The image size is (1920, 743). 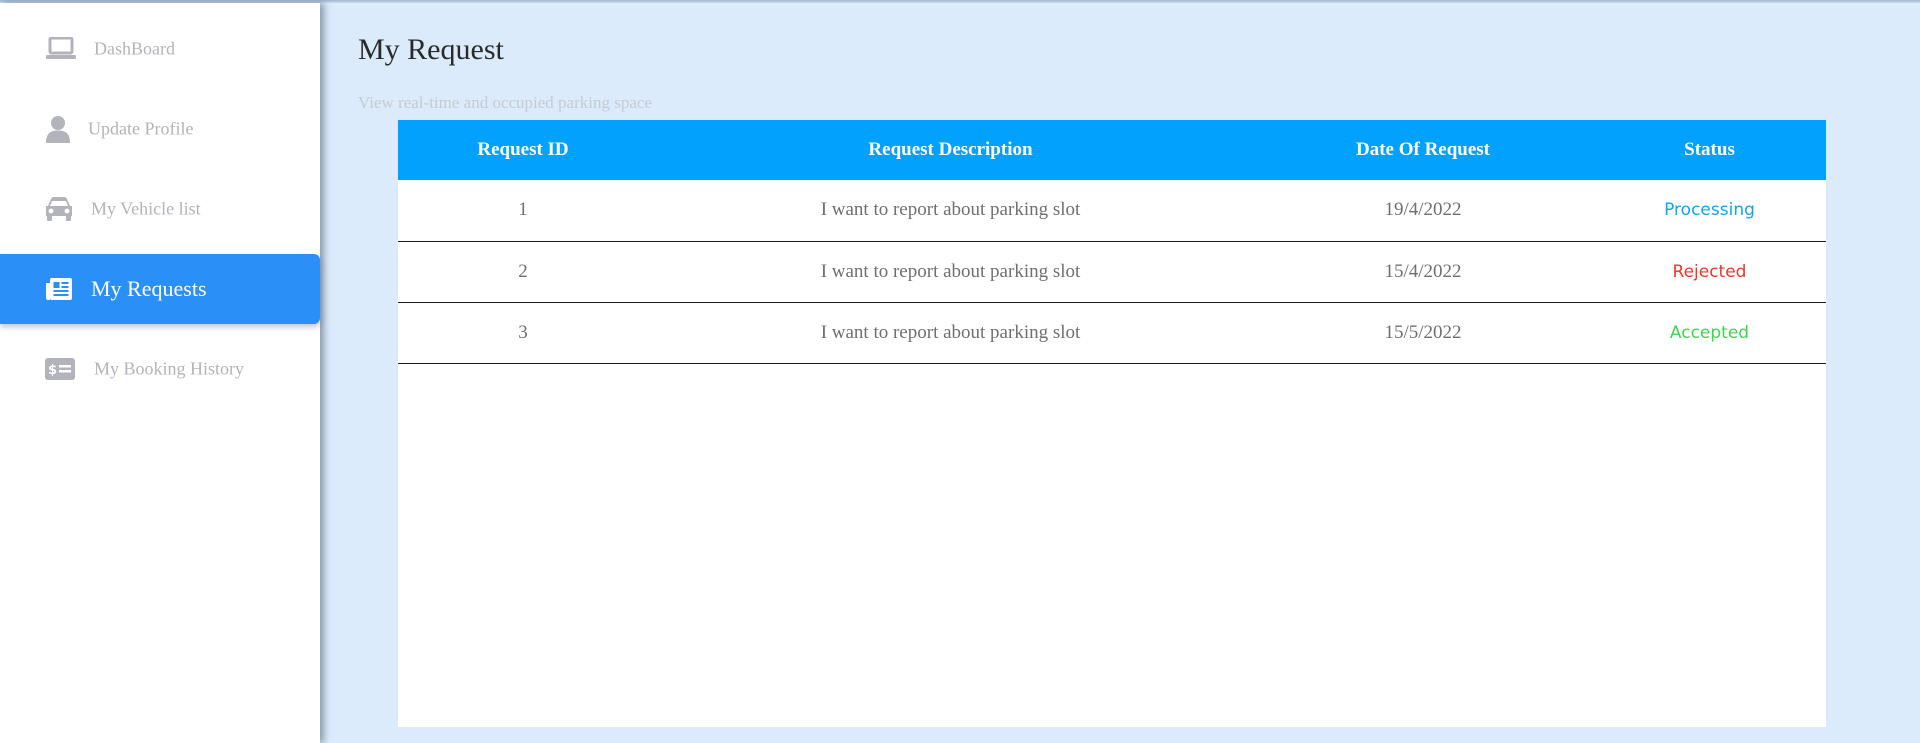 What do you see at coordinates (59, 289) in the screenshot?
I see `newspaper-icon` at bounding box center [59, 289].